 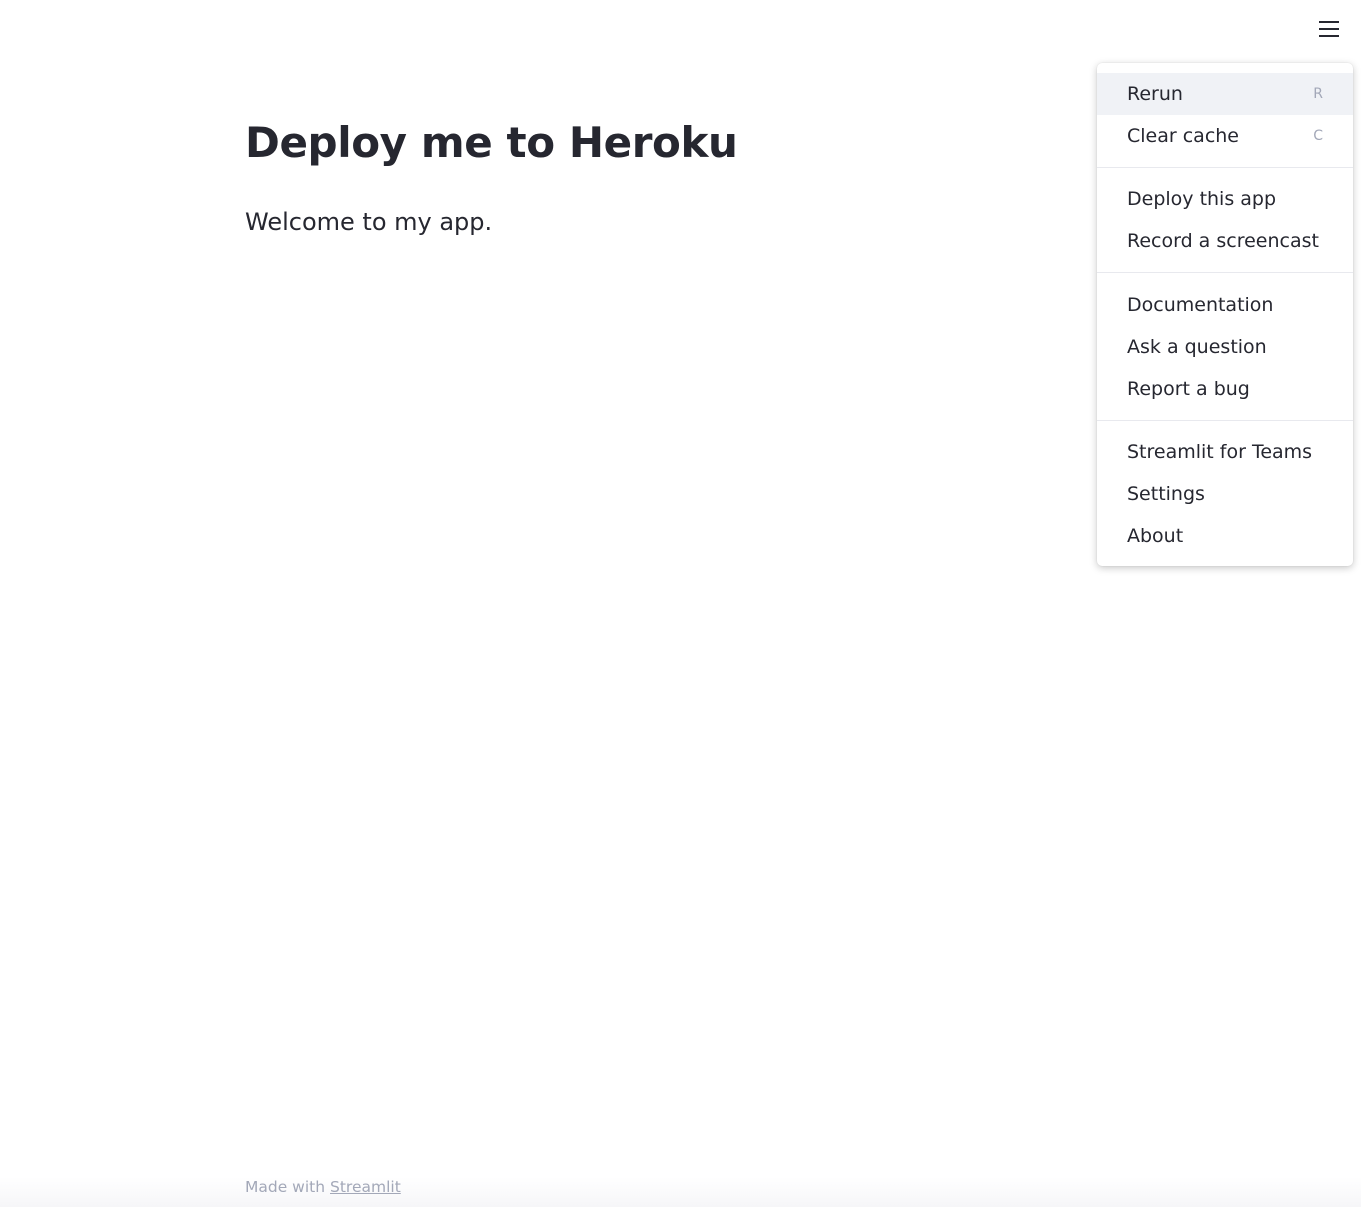 I want to click on menu-item-label: Rerun, so click(x=1155, y=94).